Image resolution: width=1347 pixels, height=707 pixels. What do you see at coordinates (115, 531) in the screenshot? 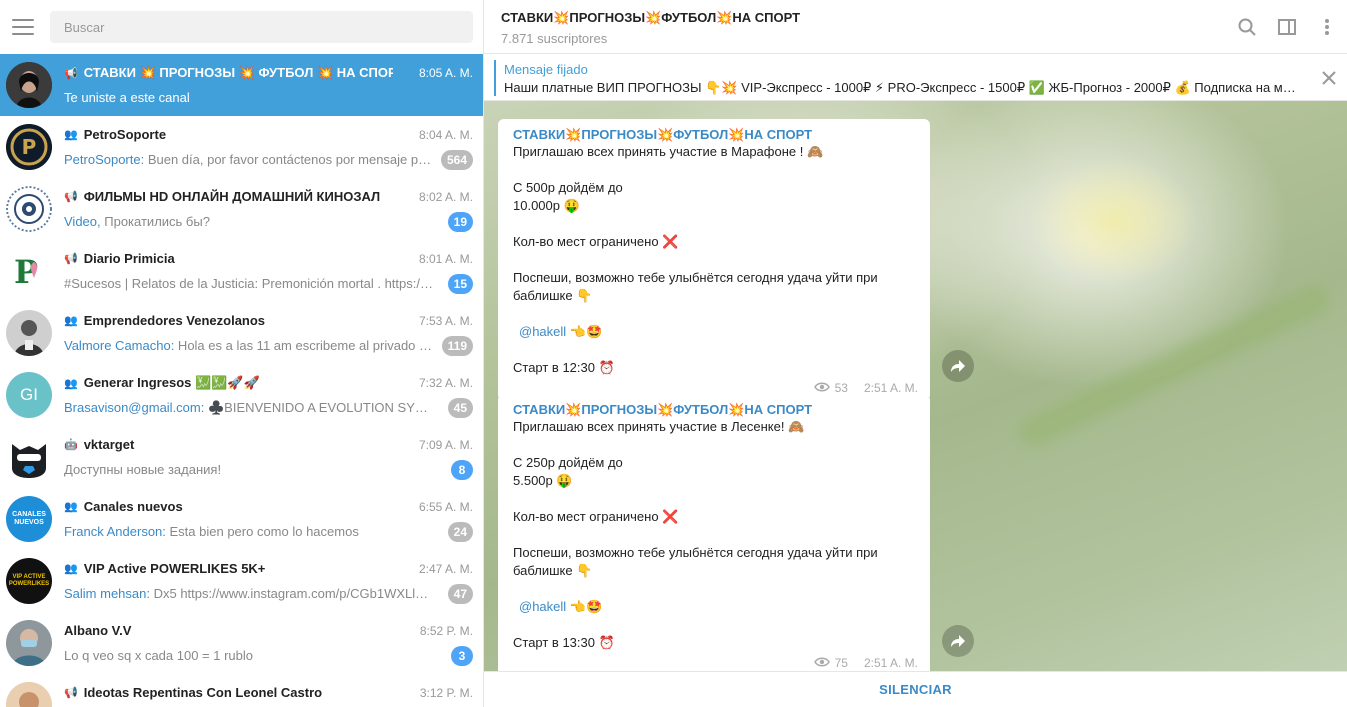
I see `chat-sender: Franck Anderson:` at bounding box center [115, 531].